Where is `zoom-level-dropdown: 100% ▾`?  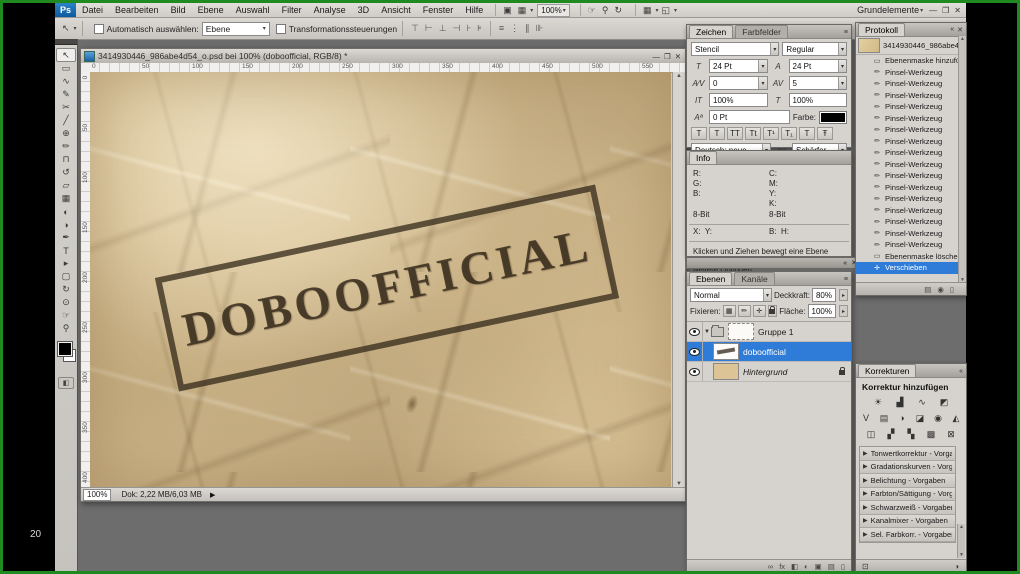 zoom-level-dropdown: 100% ▾ is located at coordinates (553, 10).